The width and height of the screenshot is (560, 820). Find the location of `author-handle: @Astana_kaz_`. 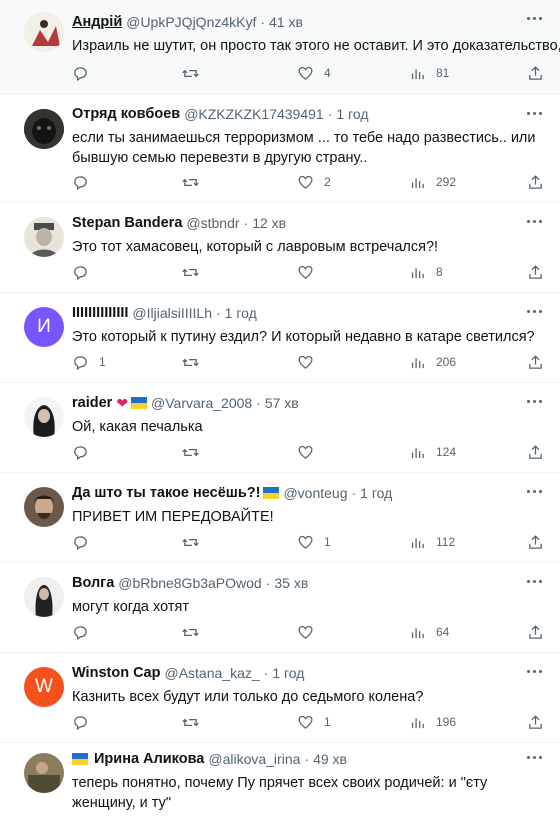

author-handle: @Astana_kaz_ is located at coordinates (211, 673).